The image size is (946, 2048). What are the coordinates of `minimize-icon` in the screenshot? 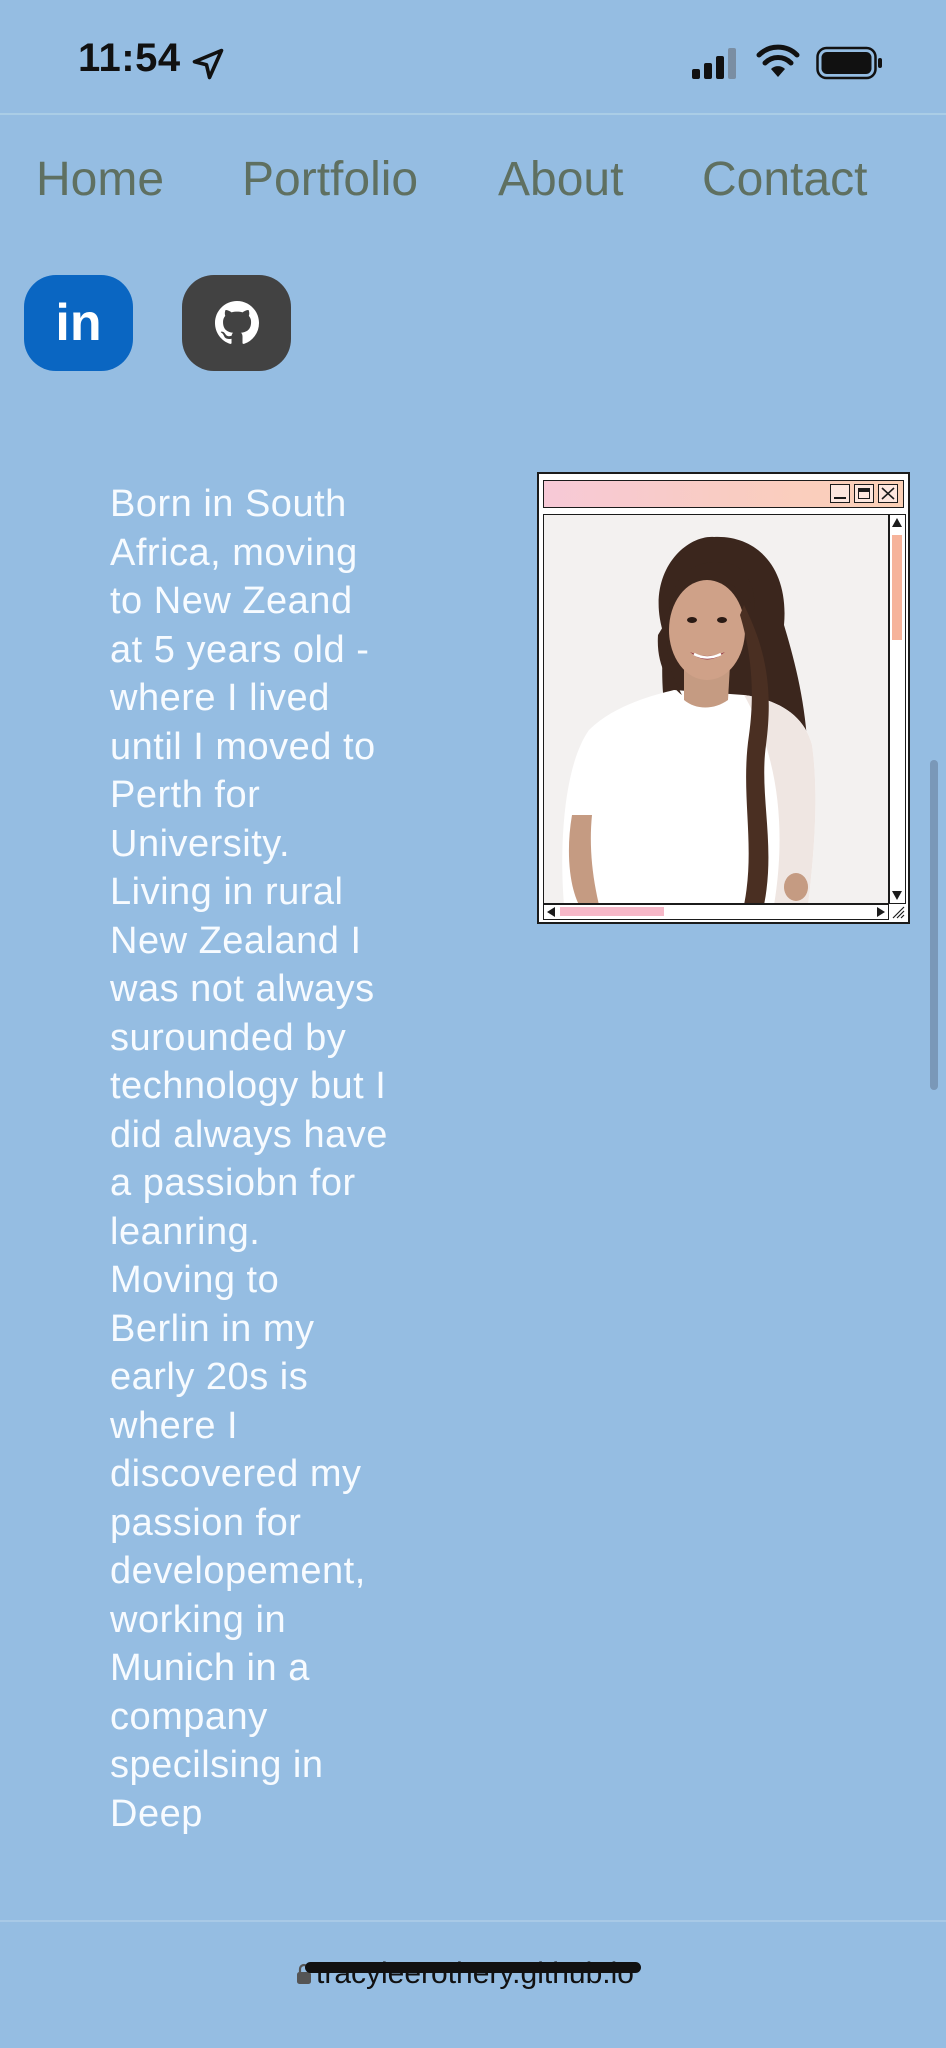 It's located at (840, 493).